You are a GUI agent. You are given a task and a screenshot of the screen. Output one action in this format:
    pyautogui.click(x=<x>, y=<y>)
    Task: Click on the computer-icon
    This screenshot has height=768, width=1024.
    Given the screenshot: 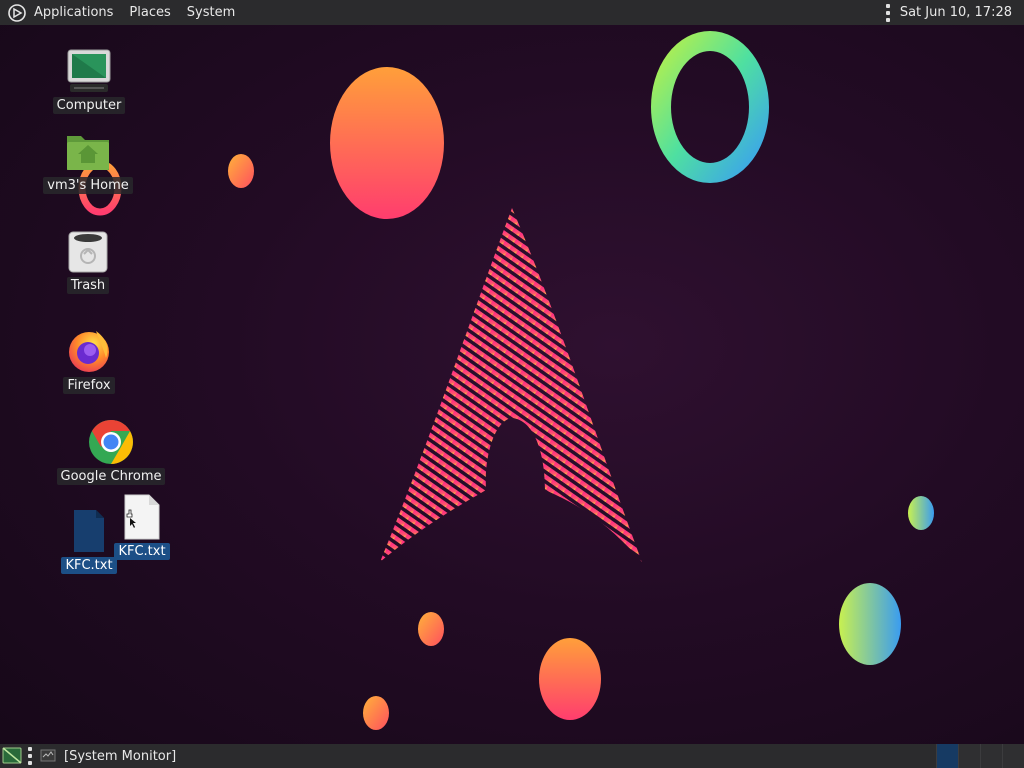 What is the action you would take?
    pyautogui.click(x=89, y=70)
    